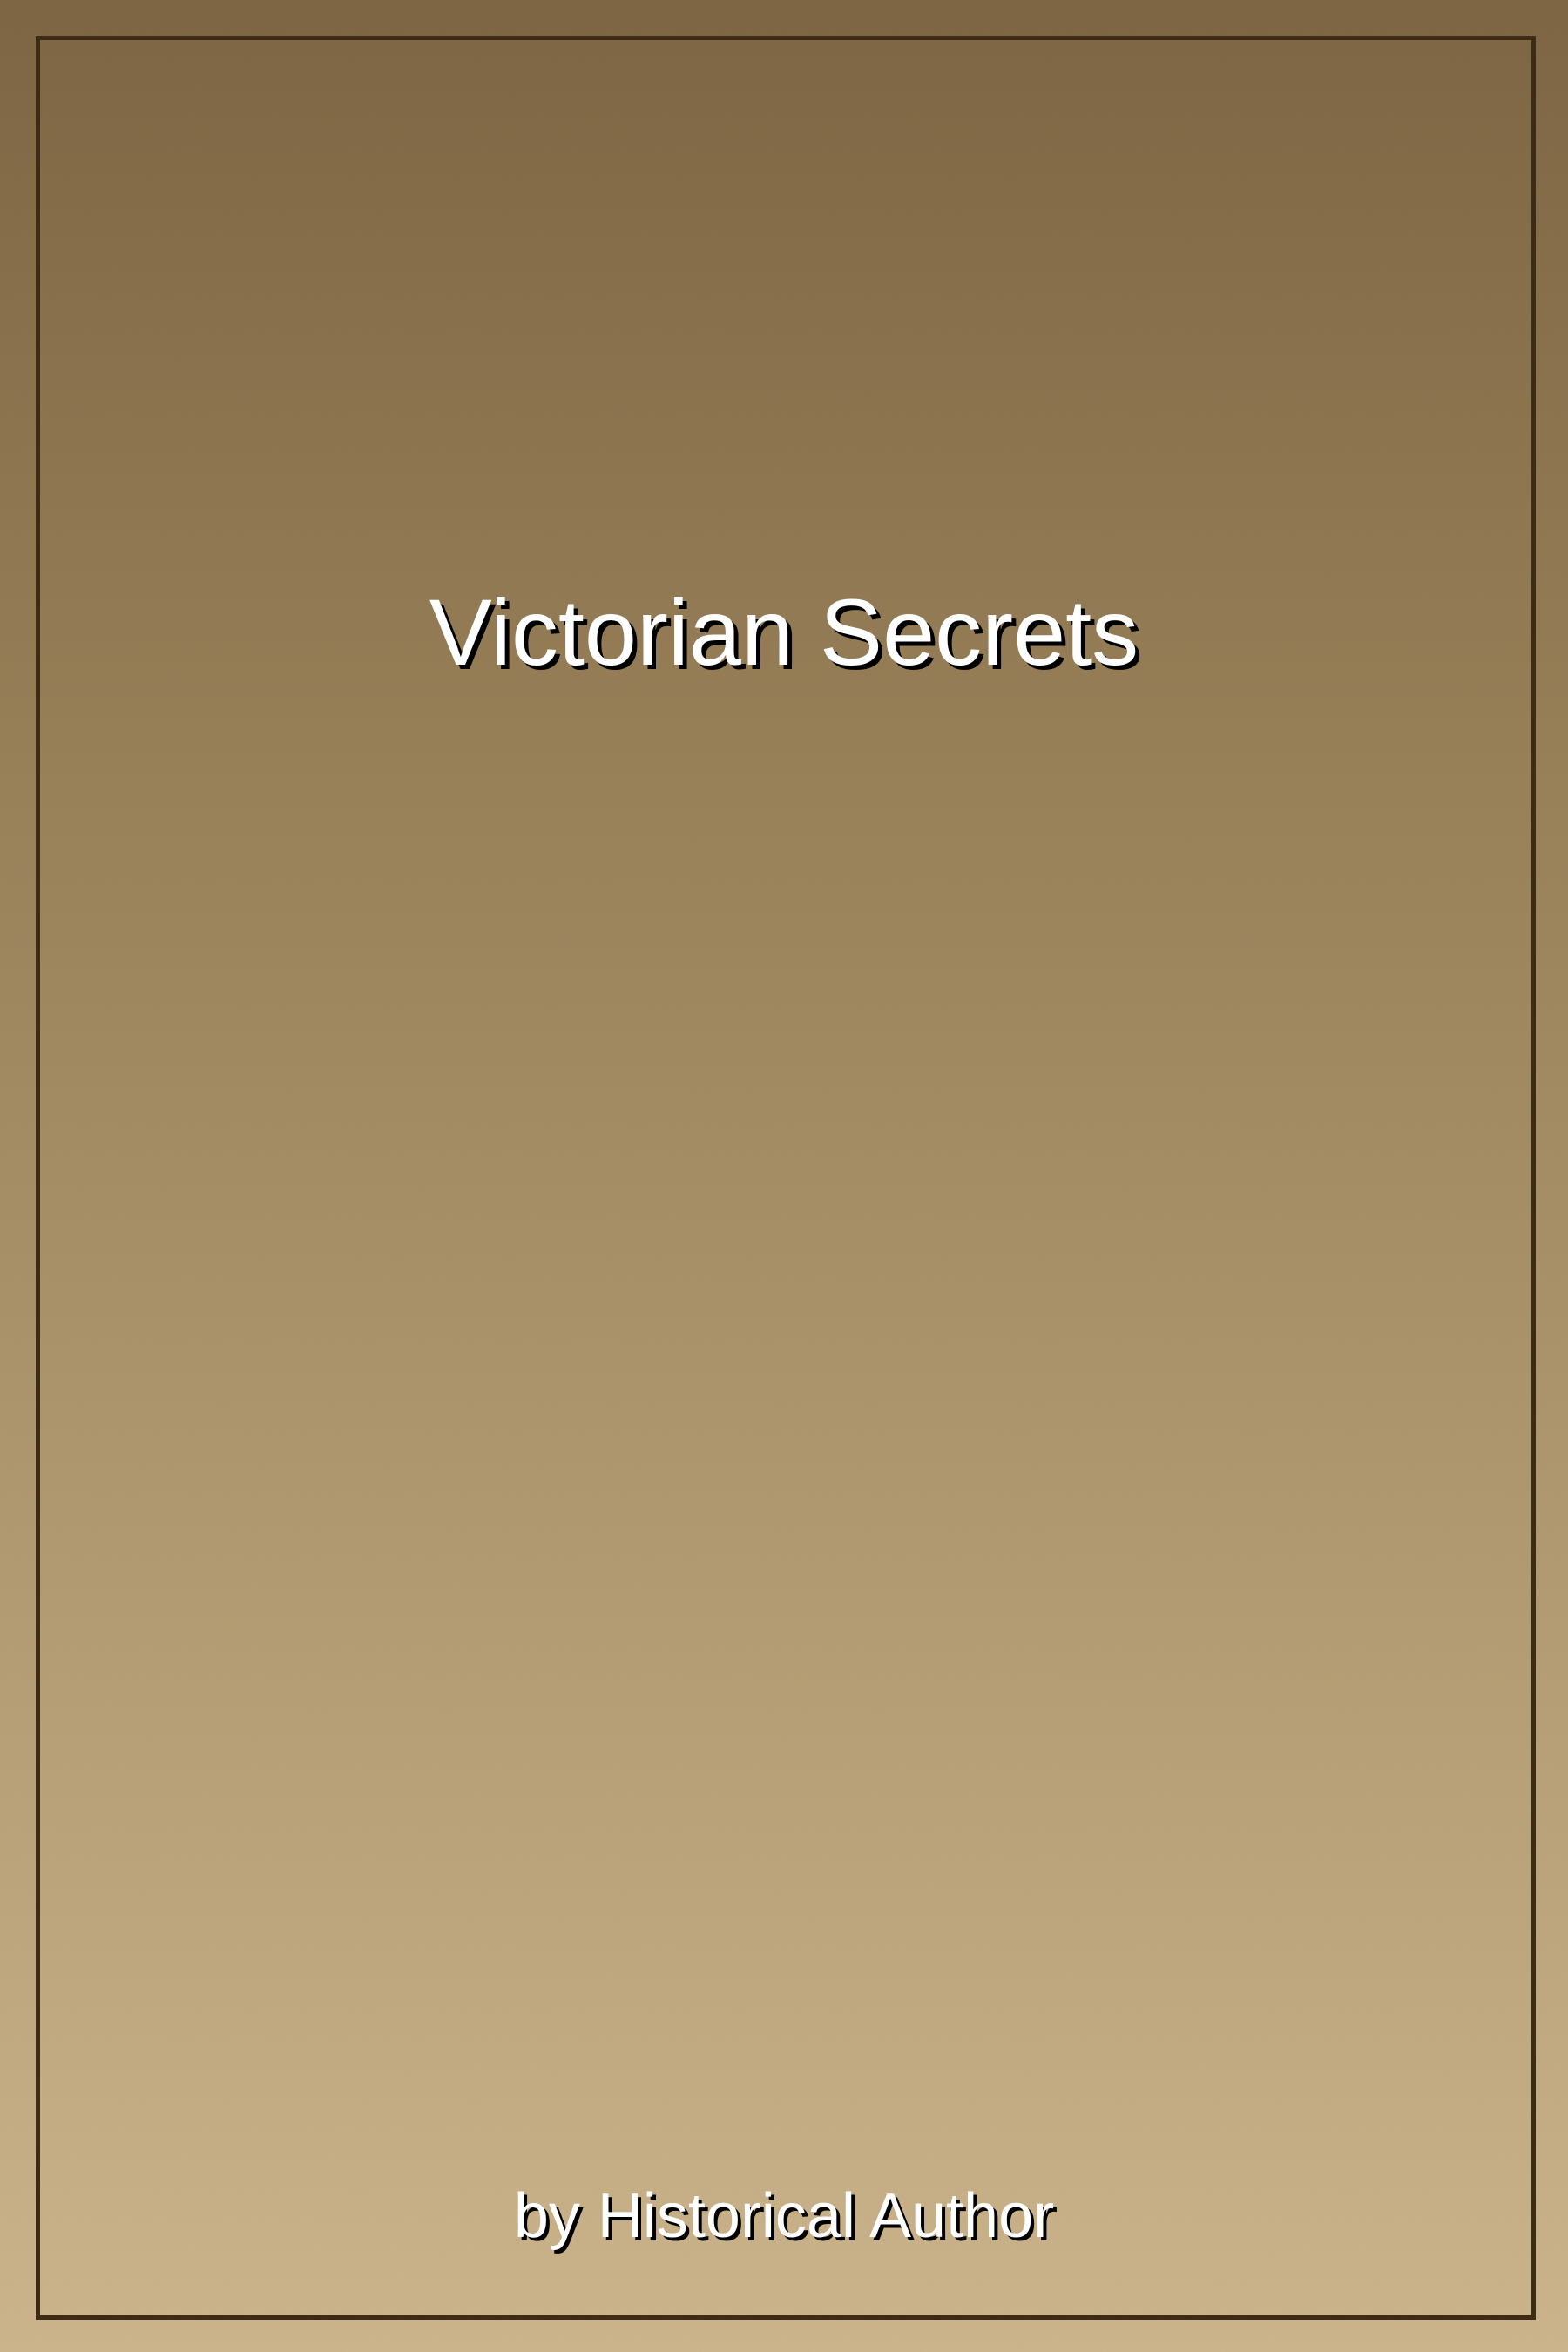  I want to click on author-byline: by Historical Author, so click(784, 2216).